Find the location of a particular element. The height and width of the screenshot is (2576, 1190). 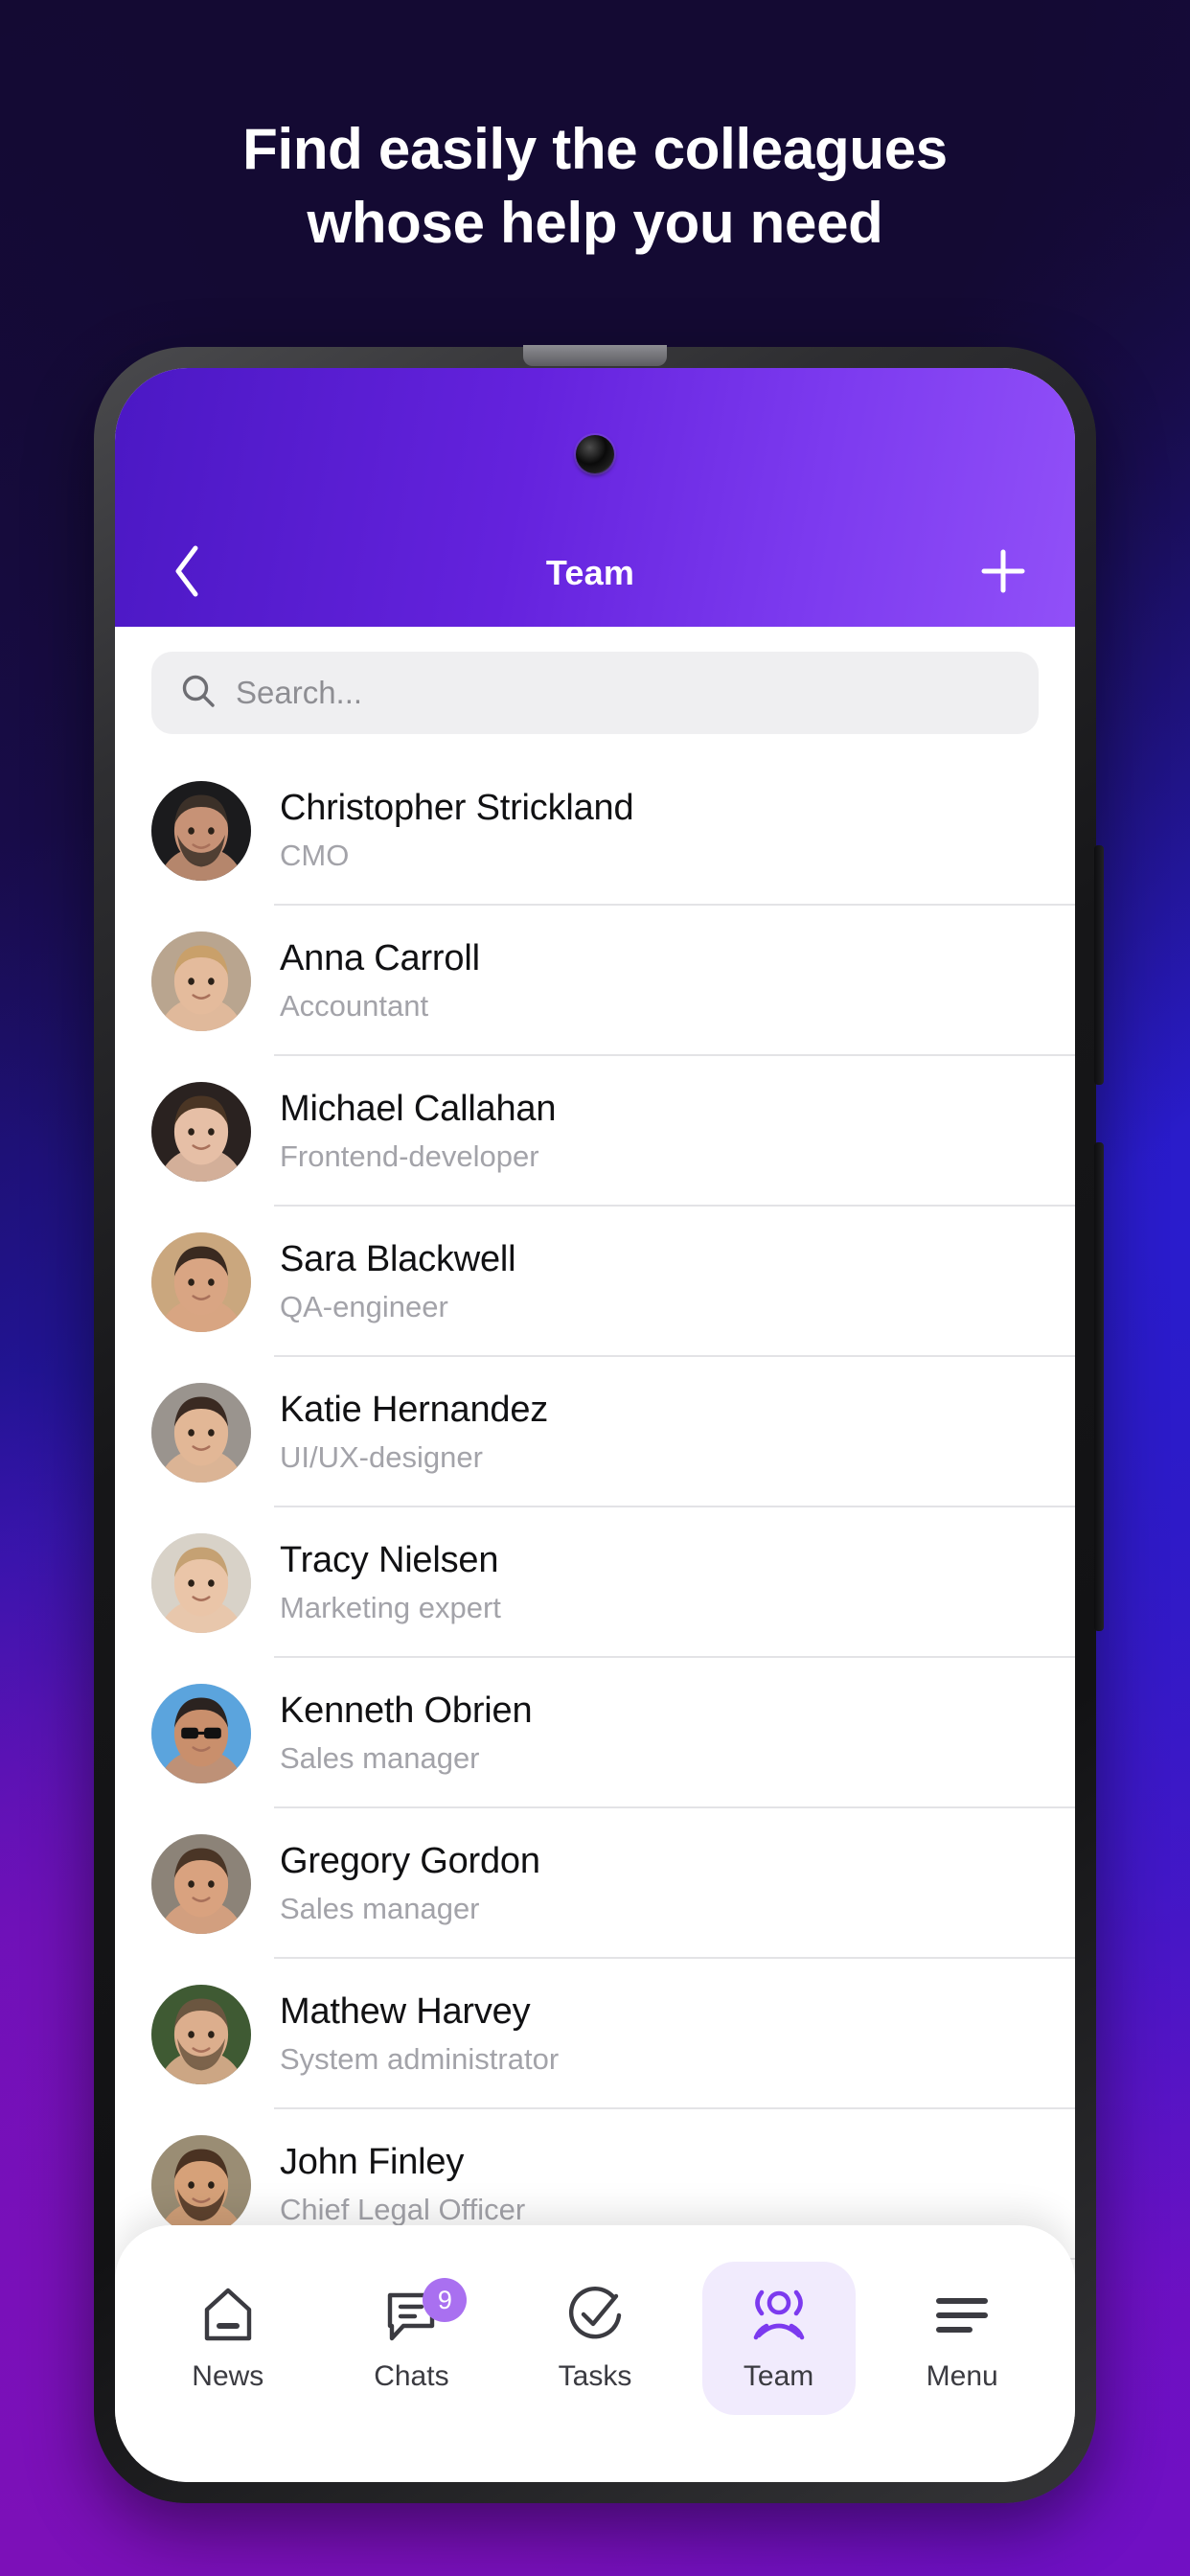

home-icon is located at coordinates (228, 2315).